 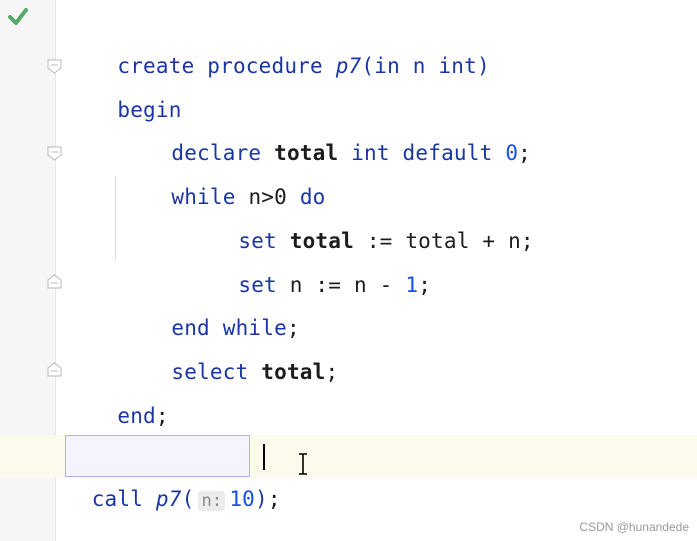 I want to click on variable: total, so click(x=293, y=372).